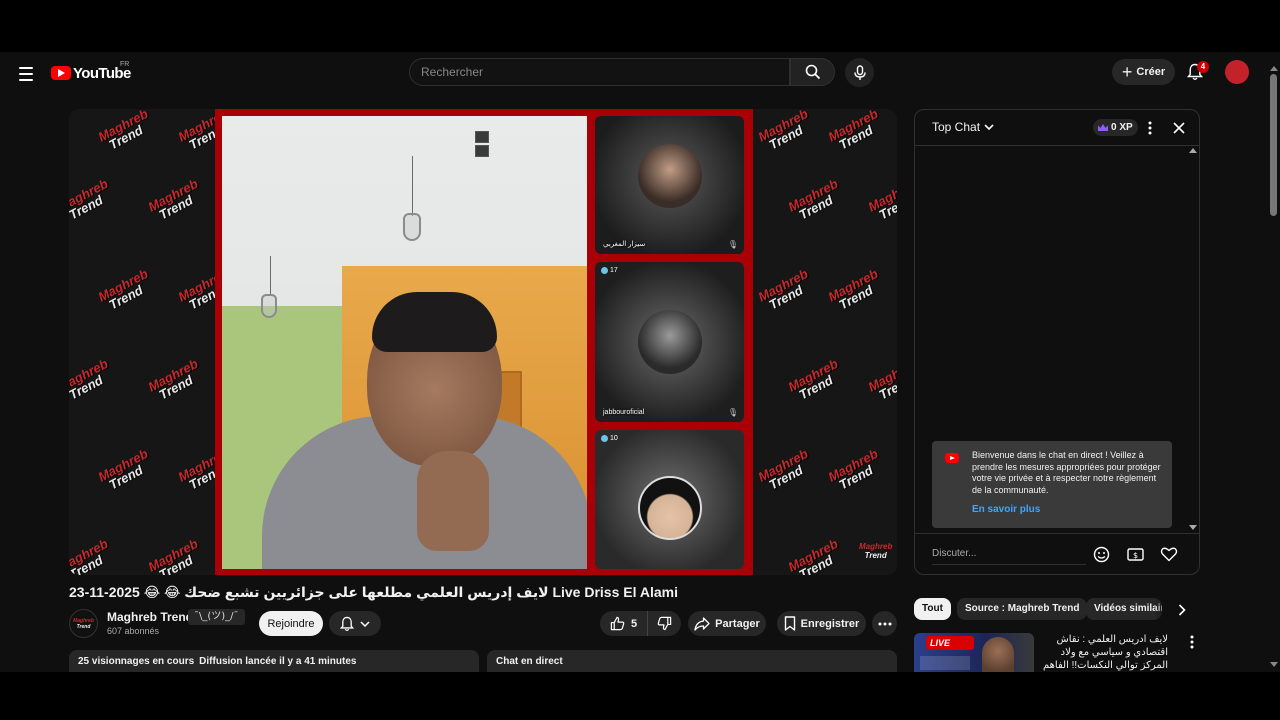  I want to click on scrollbar-thumb, so click(1273, 145).